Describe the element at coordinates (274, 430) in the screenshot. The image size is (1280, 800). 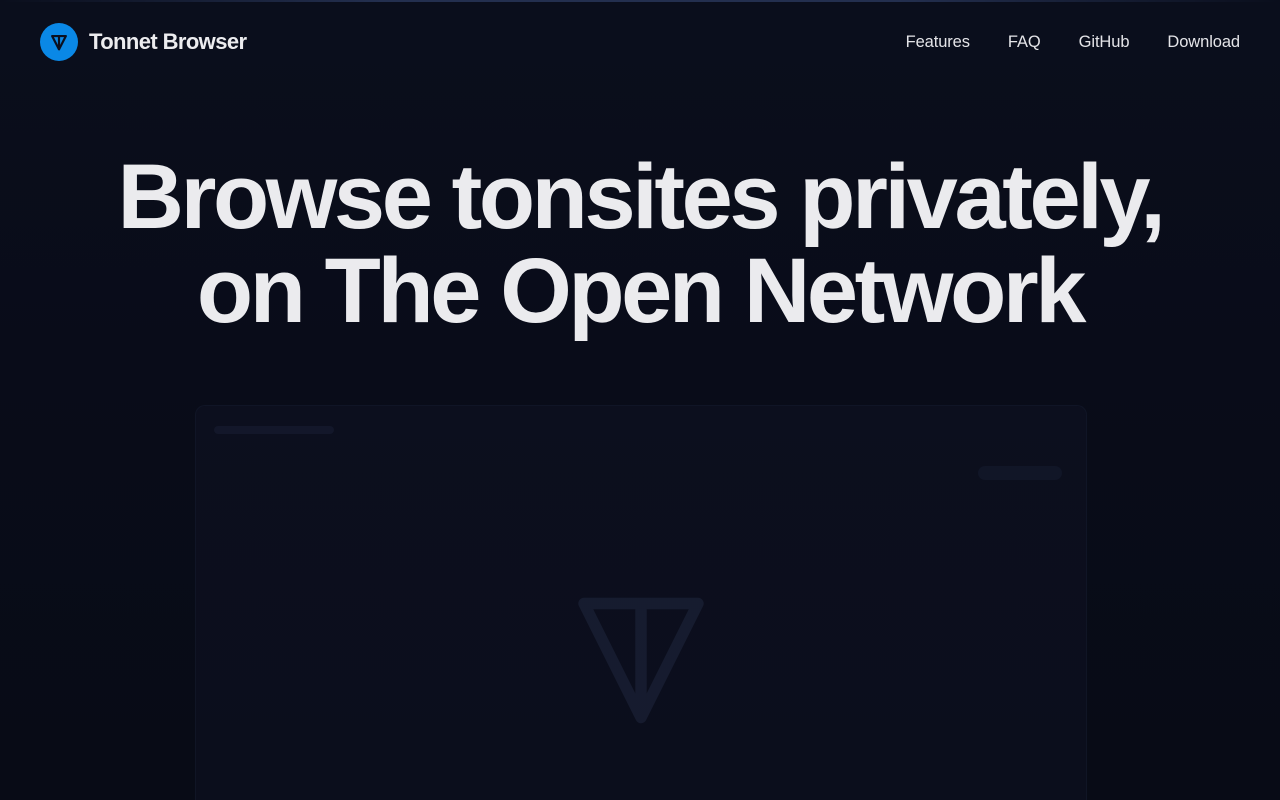
I see `mockup-title-bar` at that location.